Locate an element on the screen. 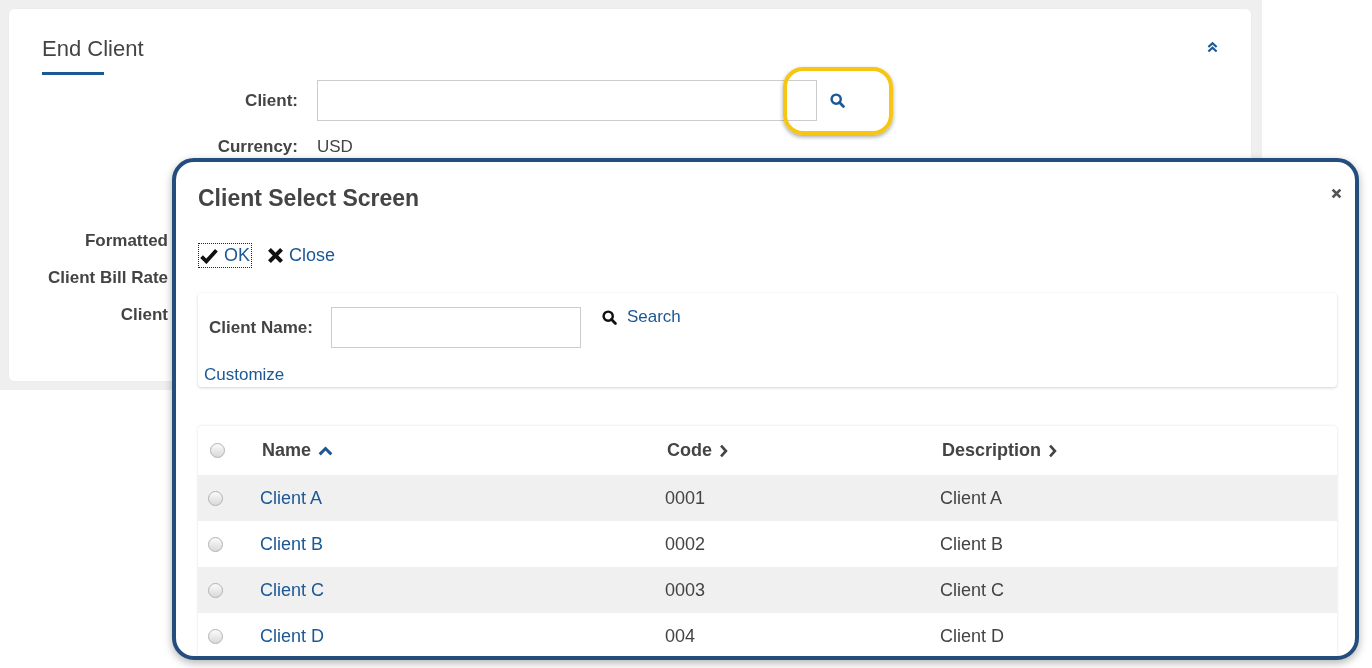  collapse-icon is located at coordinates (1212, 47).